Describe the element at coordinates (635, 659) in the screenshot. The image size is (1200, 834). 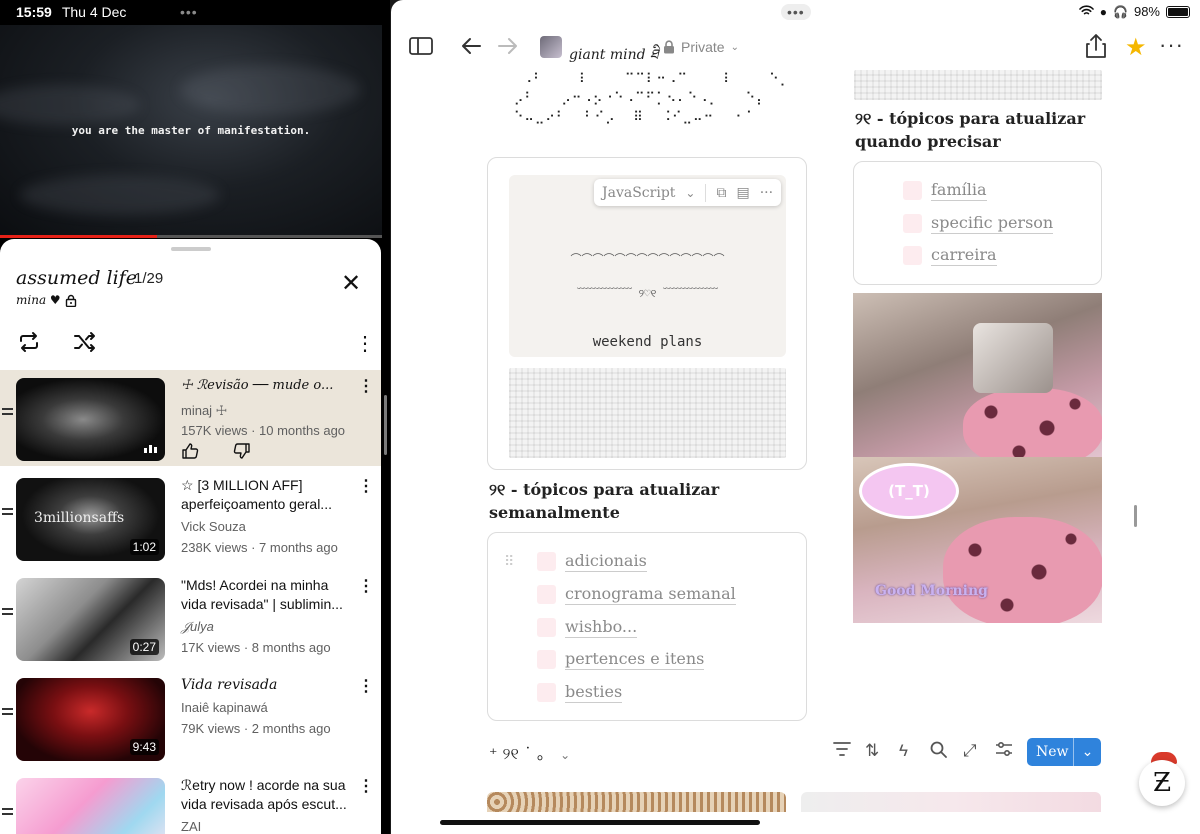
I see `todo-label: pertences e itens` at that location.